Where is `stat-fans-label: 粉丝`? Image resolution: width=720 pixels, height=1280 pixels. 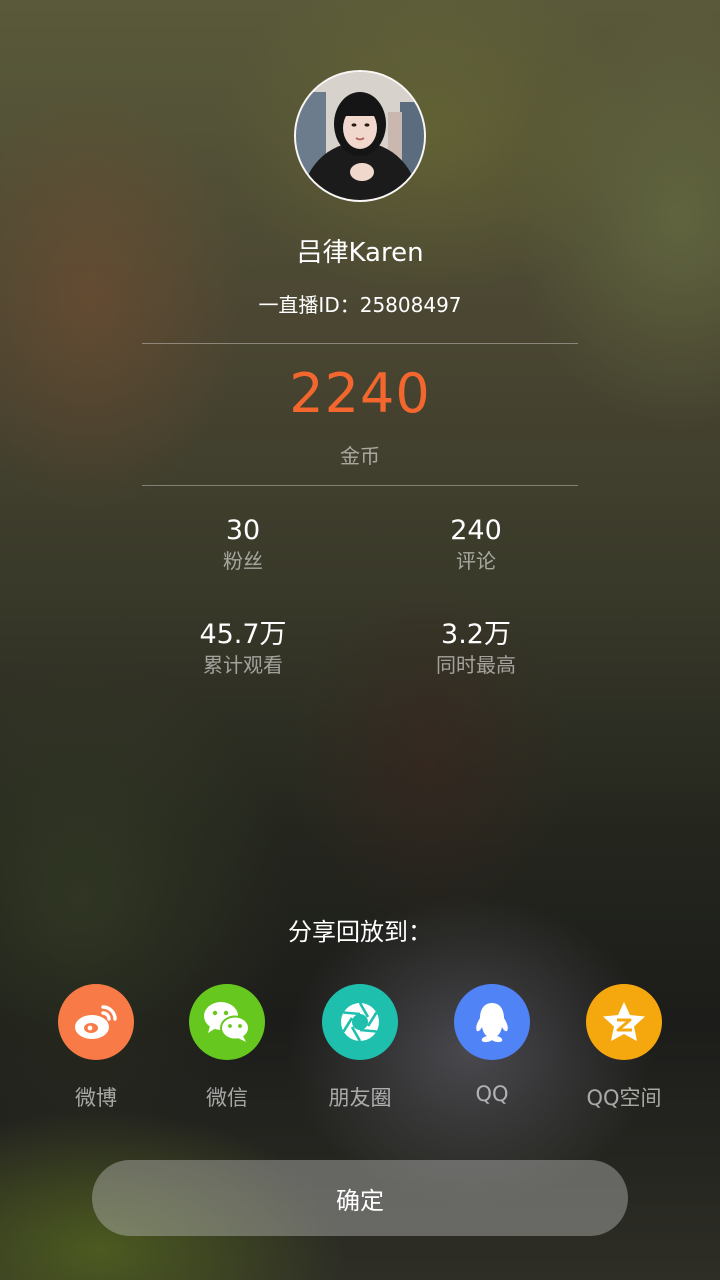 stat-fans-label: 粉丝 is located at coordinates (243, 561).